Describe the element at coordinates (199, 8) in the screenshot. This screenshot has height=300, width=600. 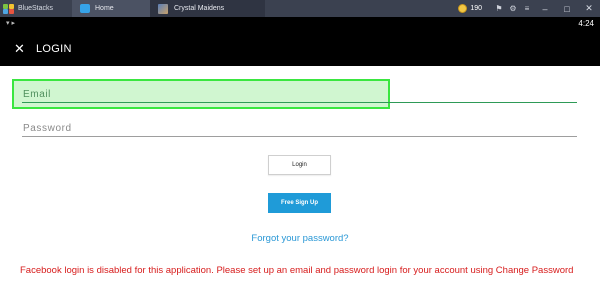
I see `tab-game-label: Crystal Maidens` at that location.